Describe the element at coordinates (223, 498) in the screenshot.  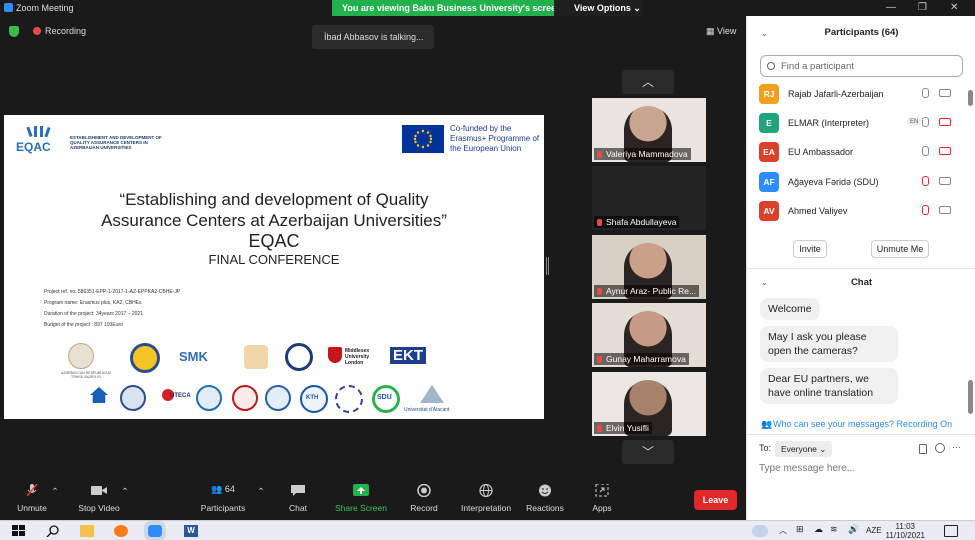
I see `participants-button: 👥 64 Participants` at that location.